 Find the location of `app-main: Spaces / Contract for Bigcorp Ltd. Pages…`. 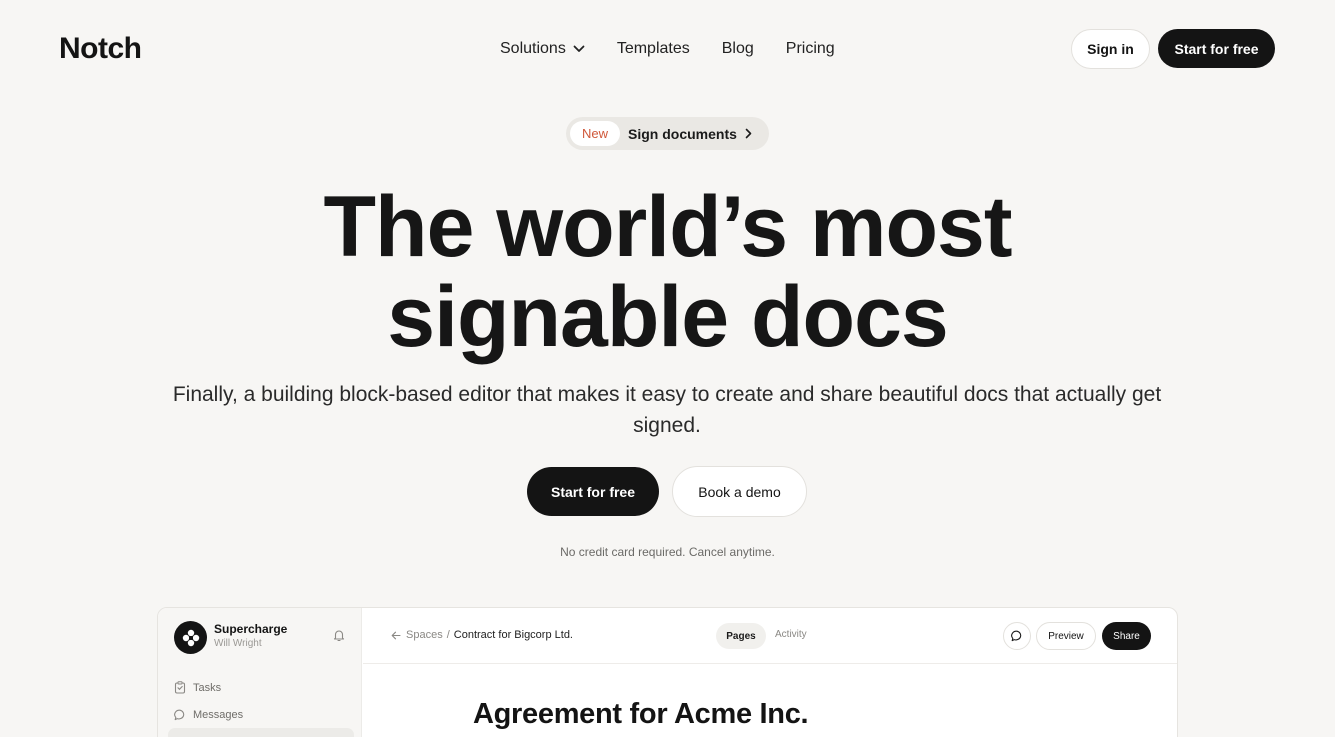

app-main: Spaces / Contract for Bigcorp Ltd. Pages… is located at coordinates (770, 672).